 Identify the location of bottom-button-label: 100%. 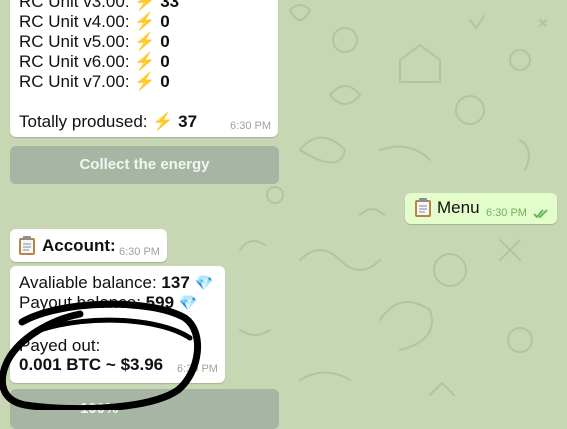
(99, 408).